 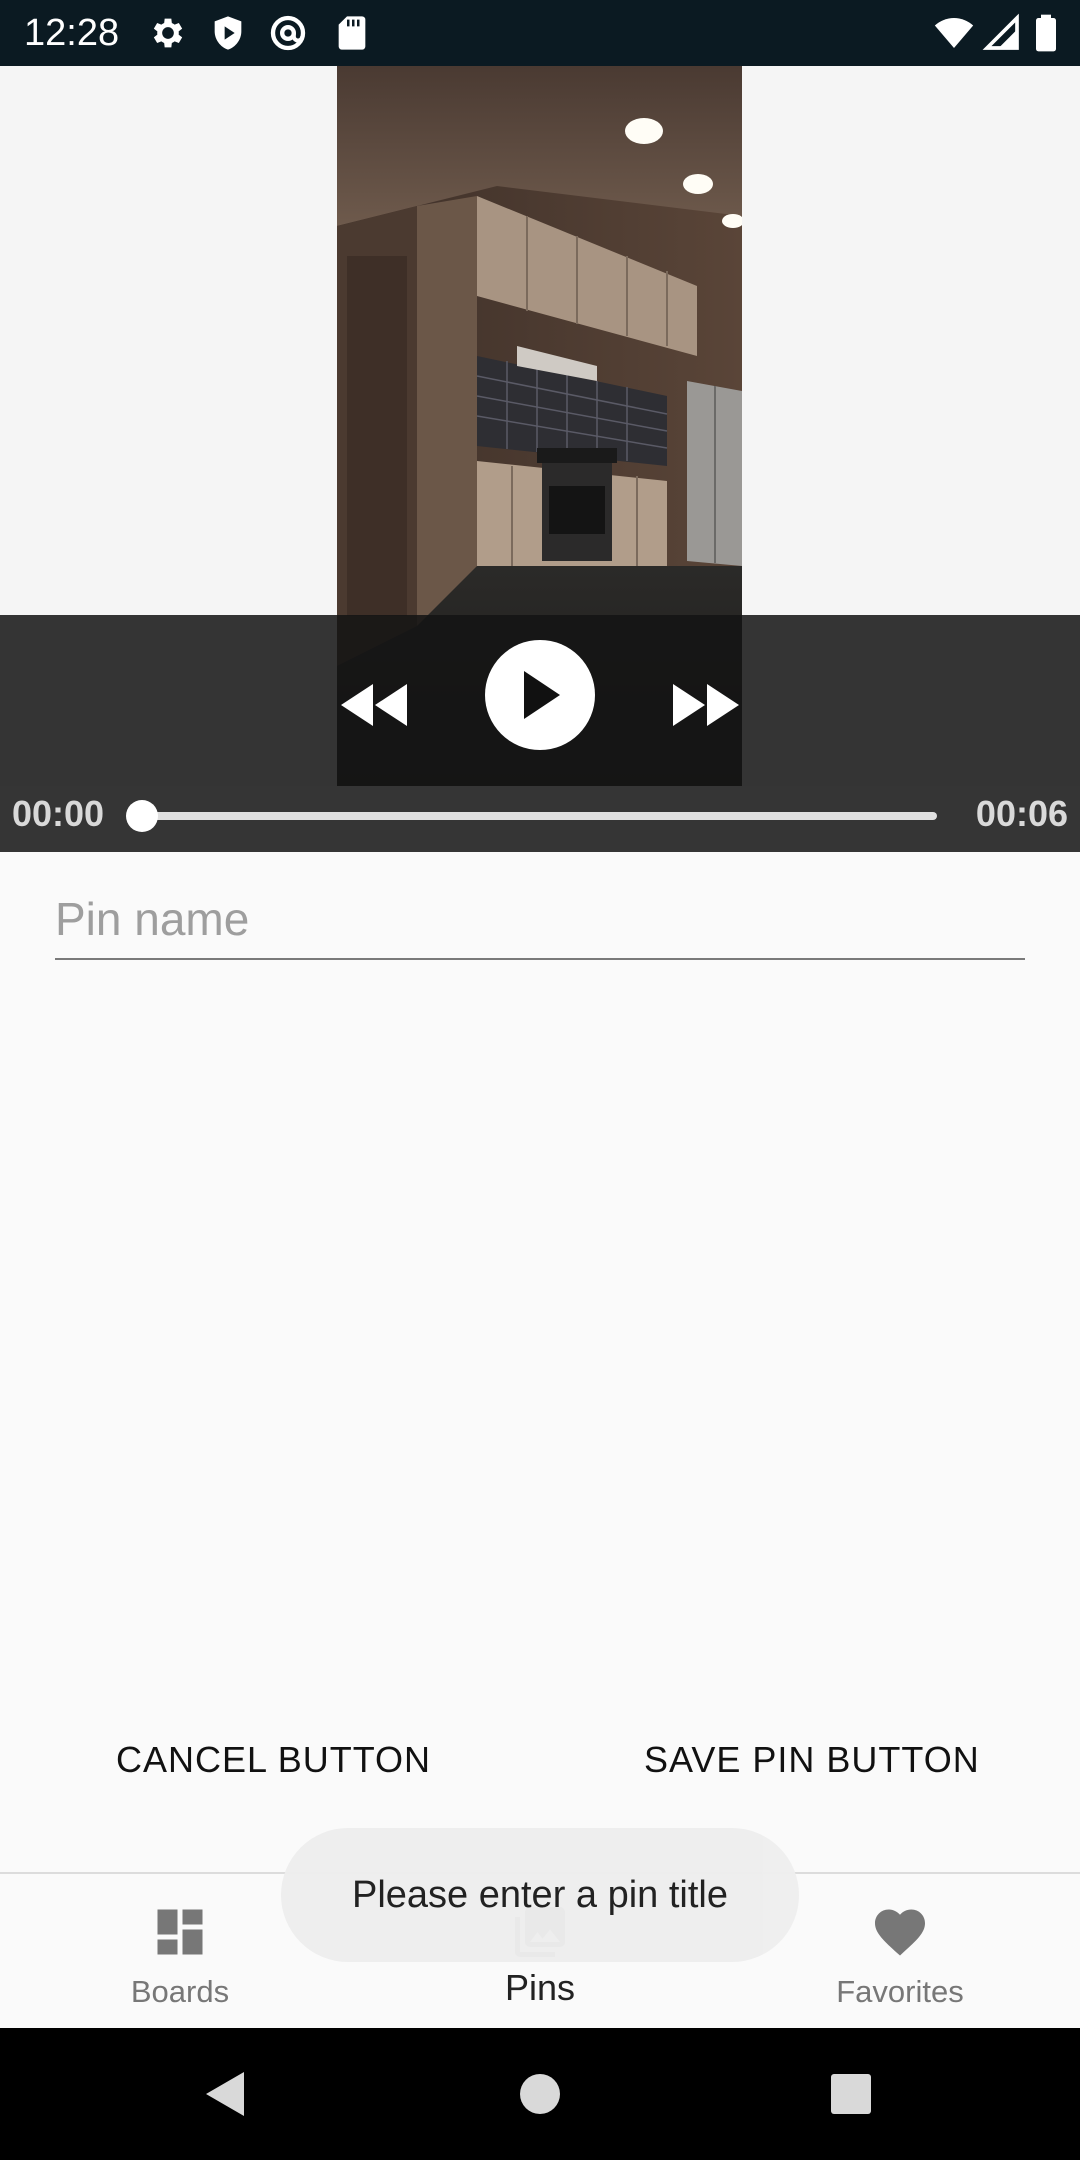 What do you see at coordinates (900, 1932) in the screenshot?
I see `heart-icon` at bounding box center [900, 1932].